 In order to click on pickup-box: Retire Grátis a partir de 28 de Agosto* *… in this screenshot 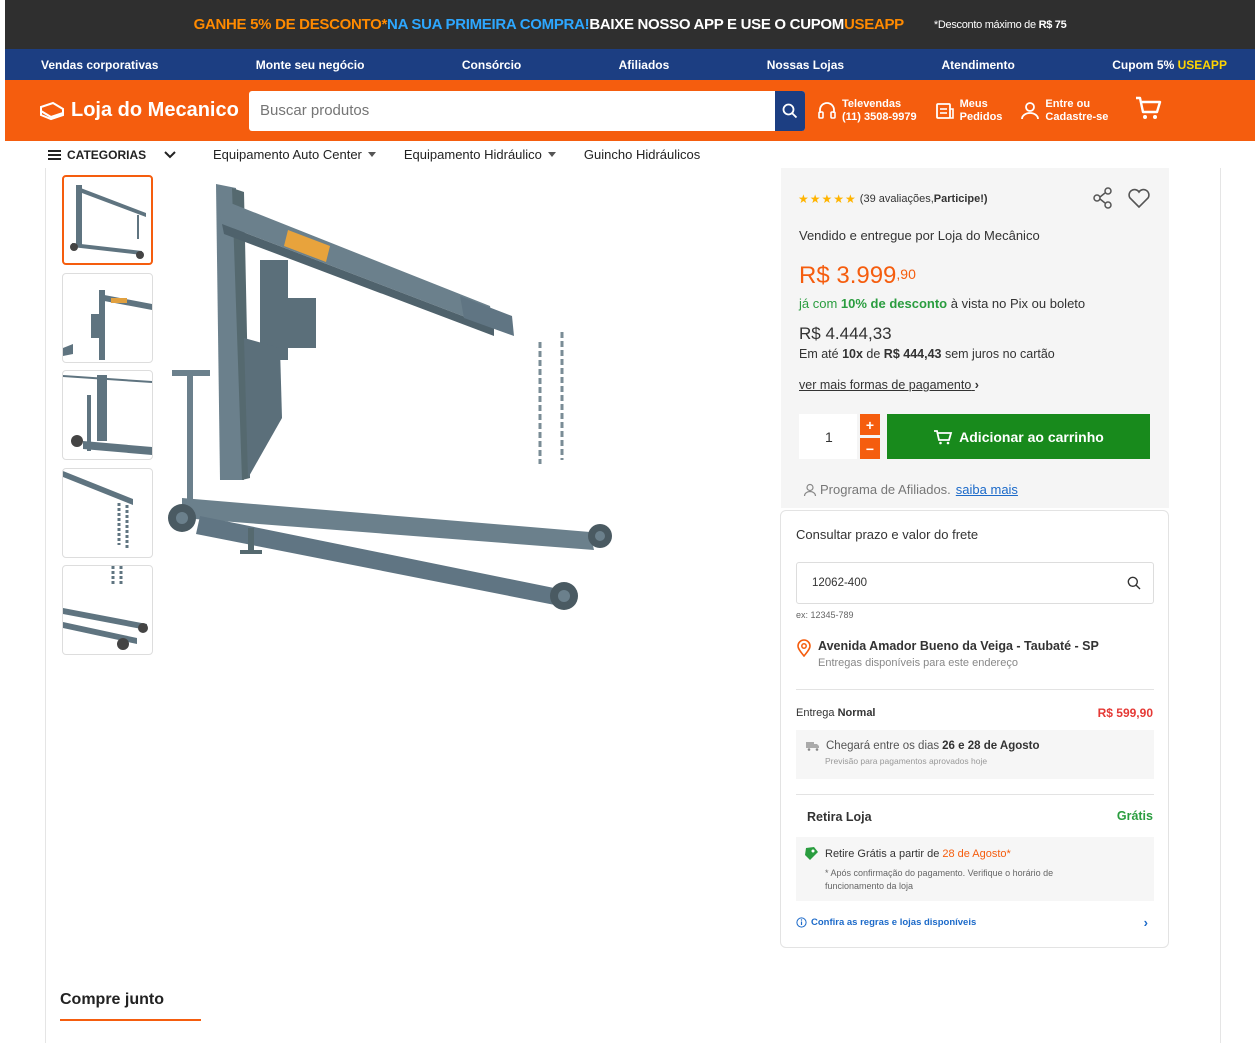, I will do `click(975, 869)`.